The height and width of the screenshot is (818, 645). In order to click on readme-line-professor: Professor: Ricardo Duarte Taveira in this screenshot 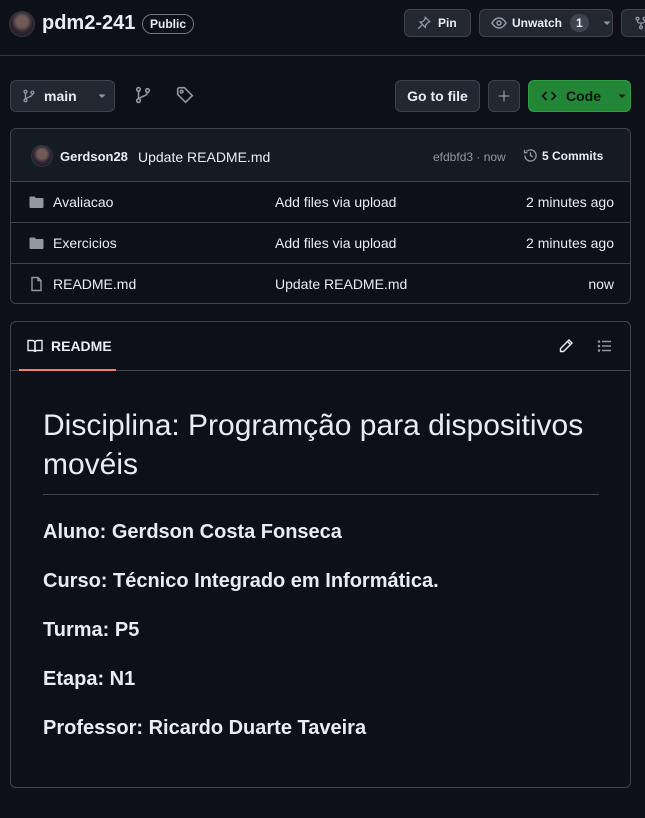, I will do `click(205, 728)`.